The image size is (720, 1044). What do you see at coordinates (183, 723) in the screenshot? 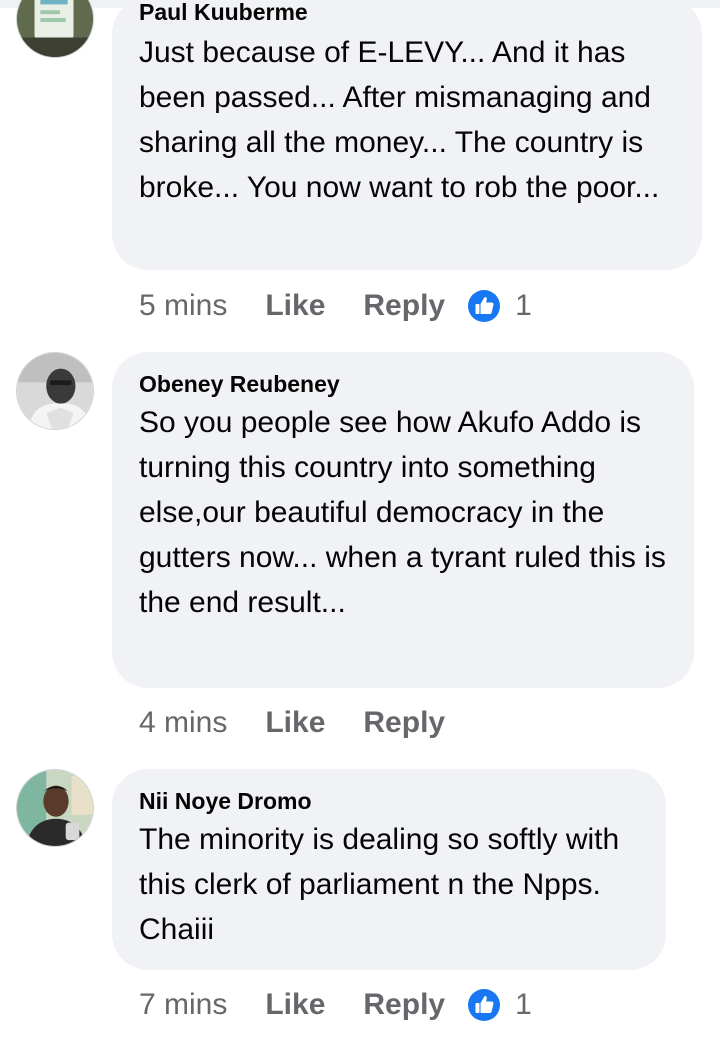
I see `comment-time: 4 mins` at bounding box center [183, 723].